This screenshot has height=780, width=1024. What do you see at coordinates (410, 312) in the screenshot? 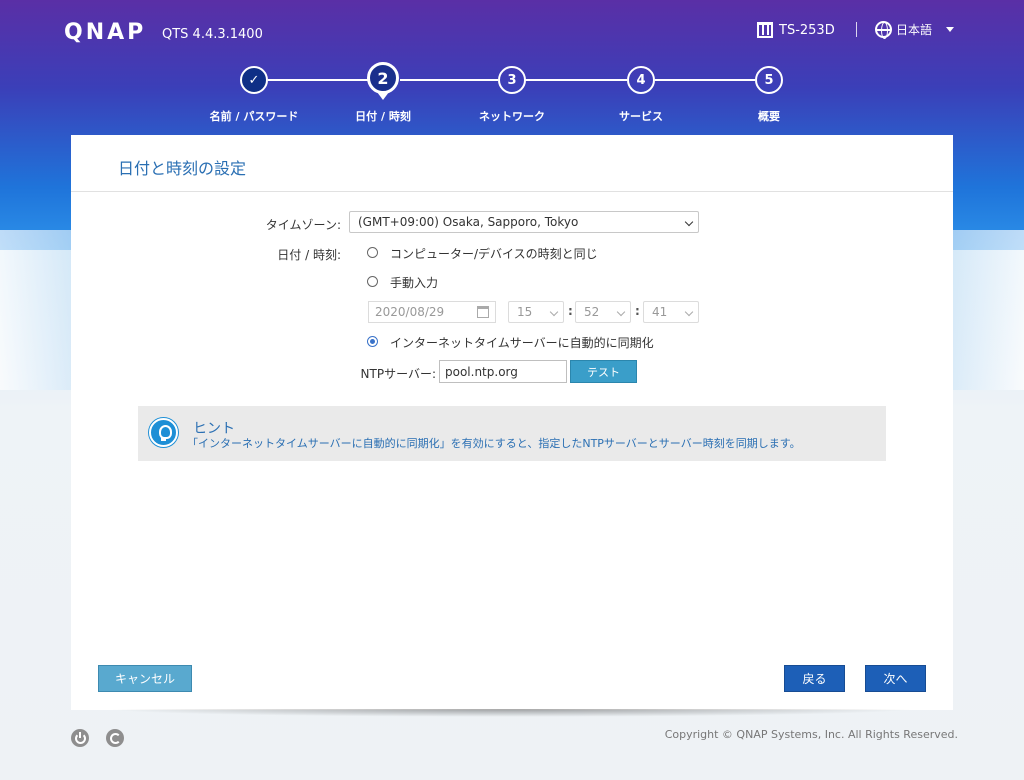
I see `date-value: 2020/08/29` at bounding box center [410, 312].